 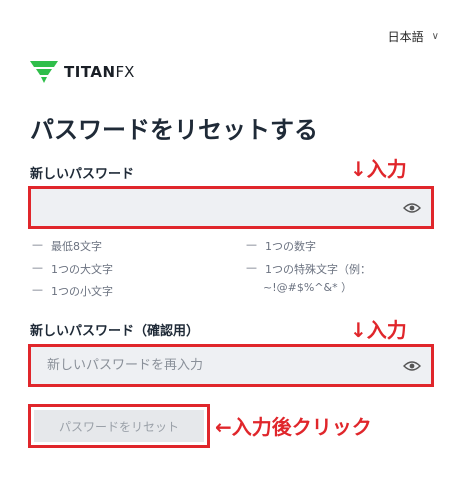 I want to click on annotation-click: ←入力後クリック, so click(x=293, y=427).